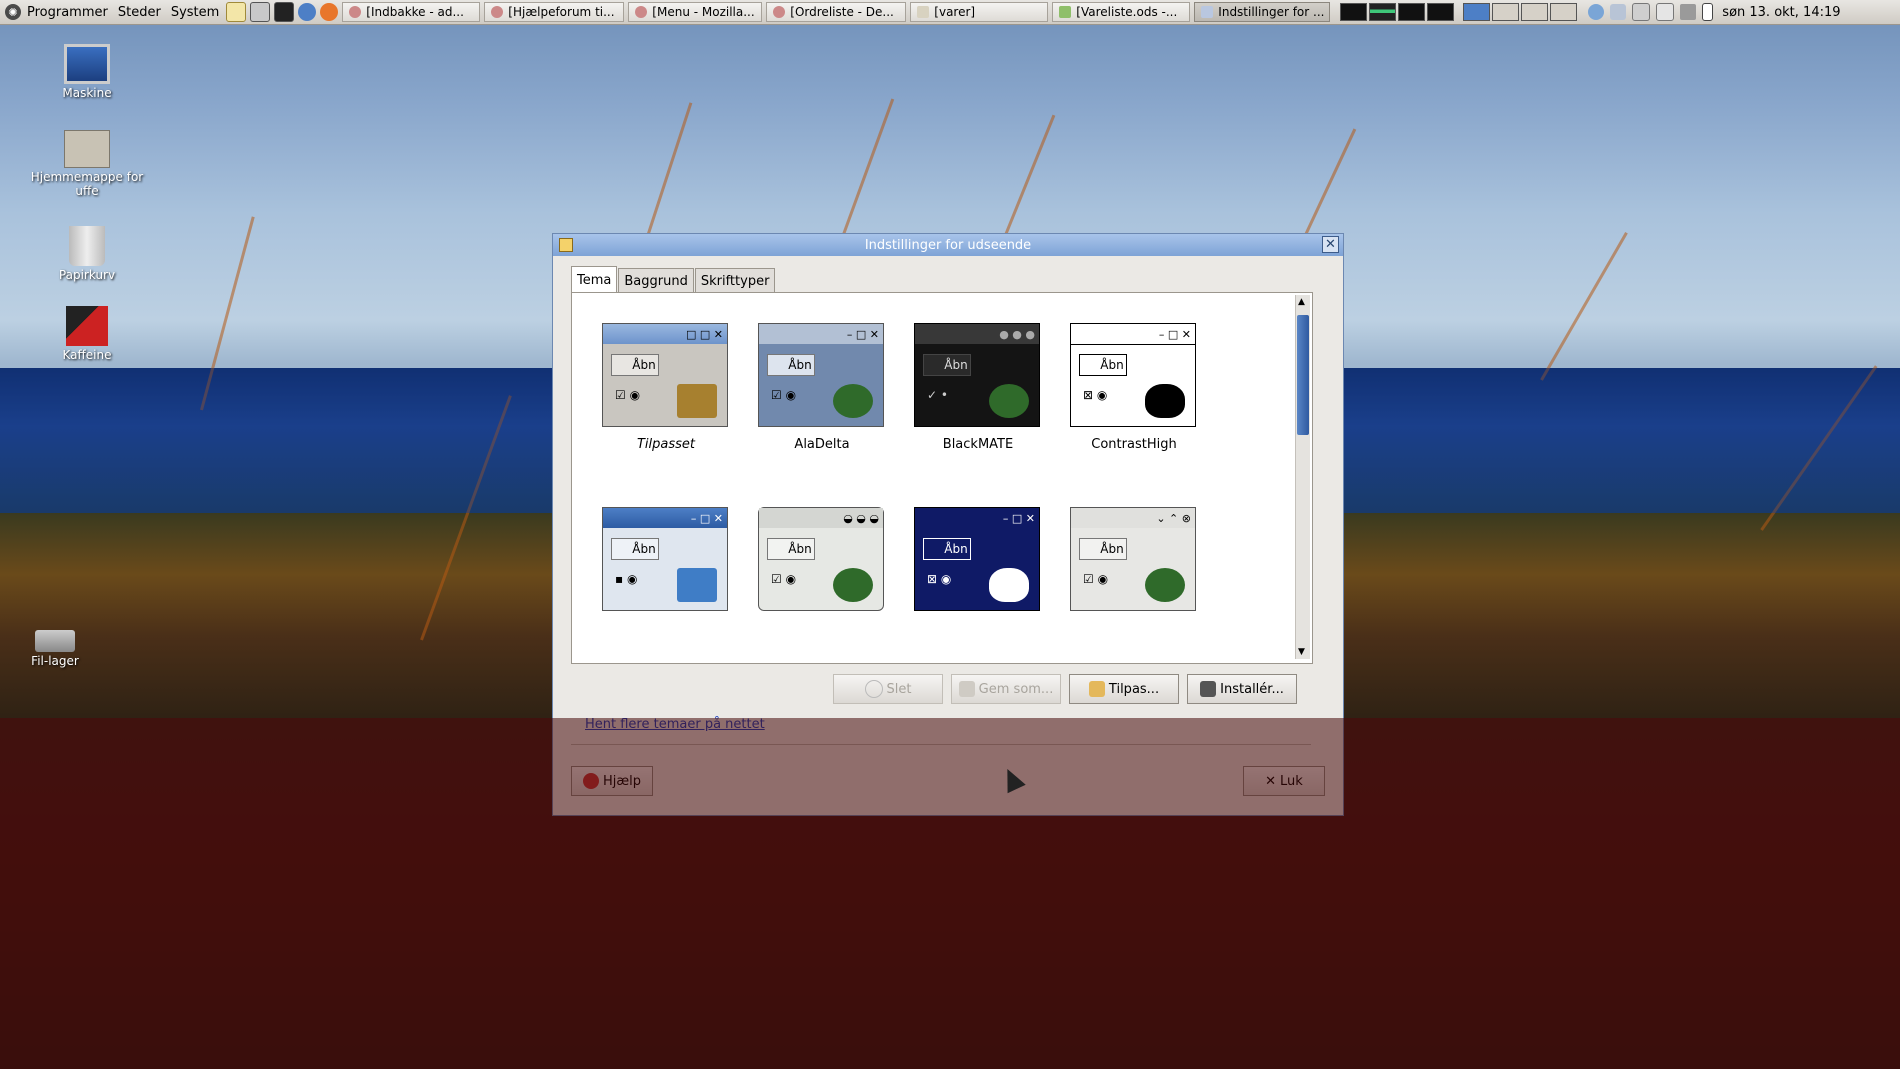 This screenshot has height=1069, width=1900. Describe the element at coordinates (1284, 781) in the screenshot. I see `close-button: ✕ Luk` at that location.